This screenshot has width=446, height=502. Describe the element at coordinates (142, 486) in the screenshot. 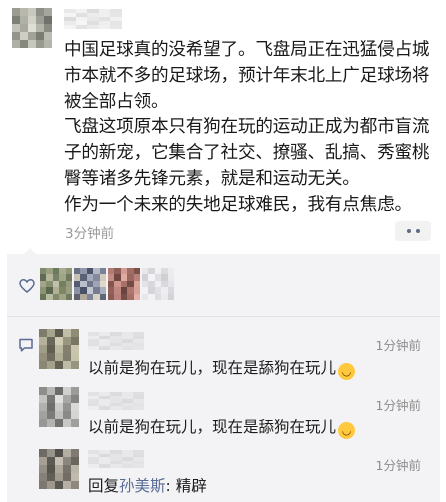

I see `reply-to-username: 孙美斯` at that location.